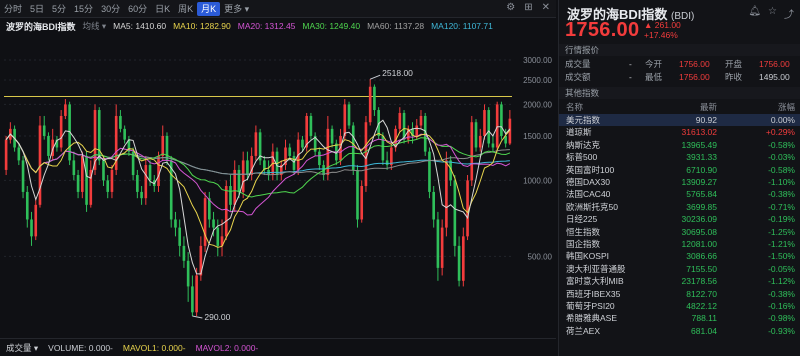 This screenshot has height=356, width=800. What do you see at coordinates (593, 293) in the screenshot?
I see `index-name: 西班牙IBEX35` at bounding box center [593, 293].